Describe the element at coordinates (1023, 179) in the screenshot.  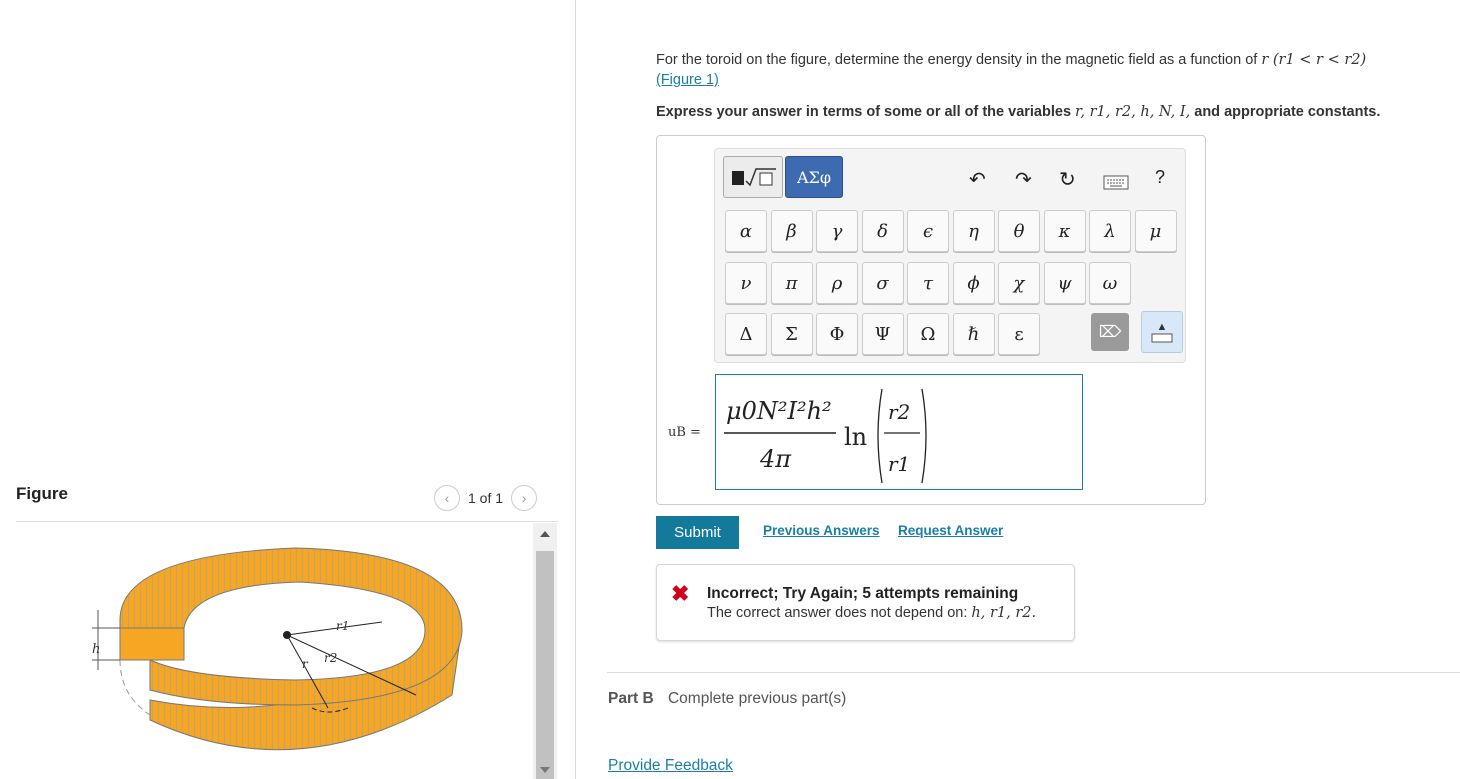
I see `redo-icon: ↷` at that location.